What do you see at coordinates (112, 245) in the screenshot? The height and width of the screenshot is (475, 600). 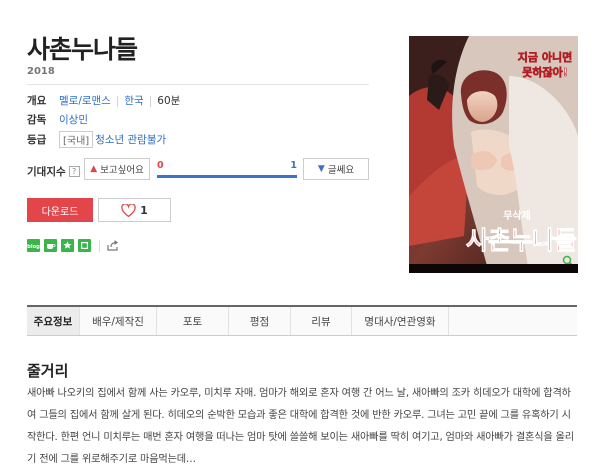 I see `share-icon` at bounding box center [112, 245].